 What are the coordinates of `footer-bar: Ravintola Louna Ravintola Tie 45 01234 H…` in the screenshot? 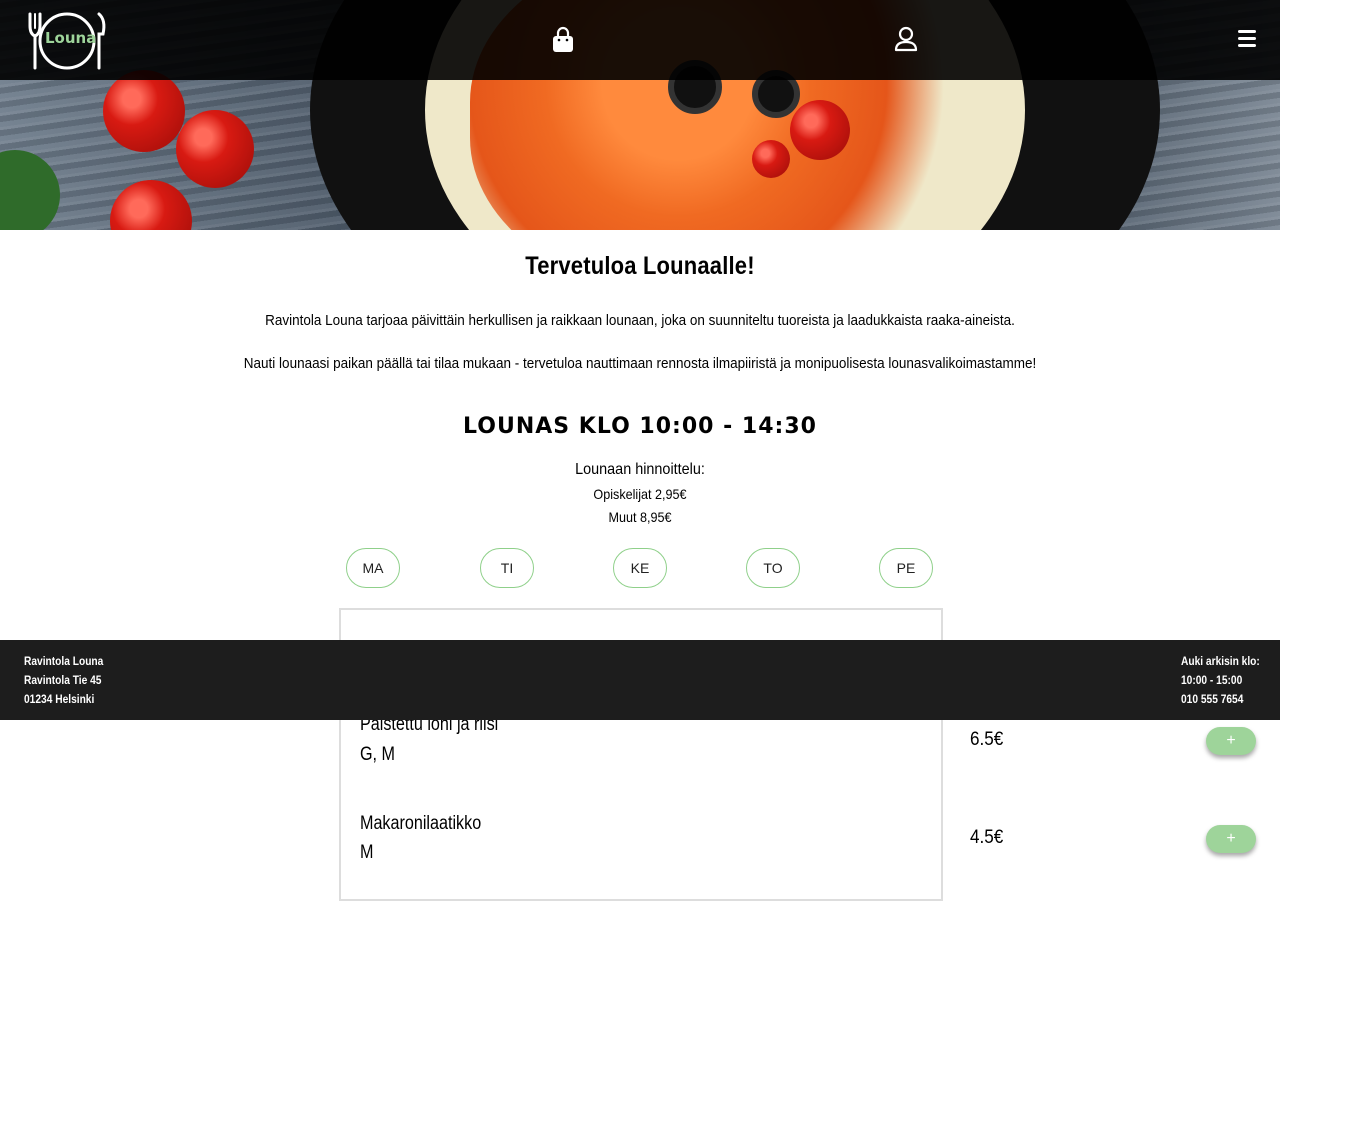 It's located at (640, 680).